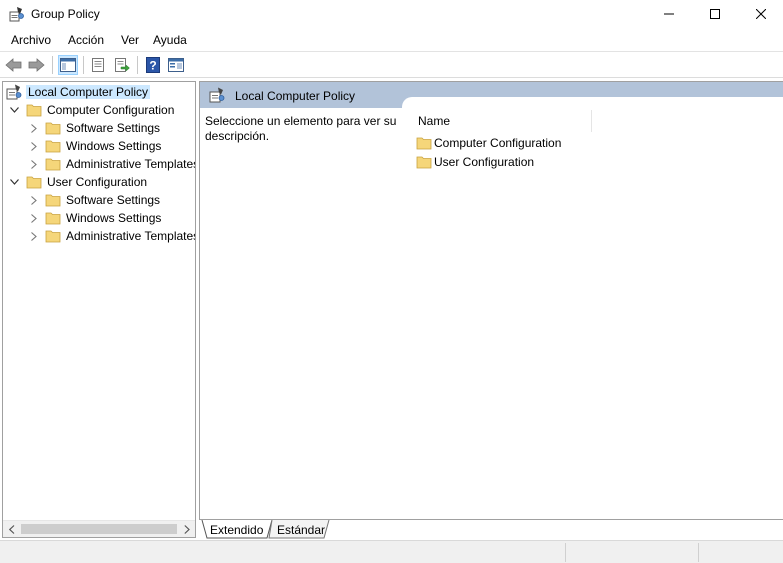 The width and height of the screenshot is (783, 563). What do you see at coordinates (434, 121) in the screenshot?
I see `column-header-label: Name` at bounding box center [434, 121].